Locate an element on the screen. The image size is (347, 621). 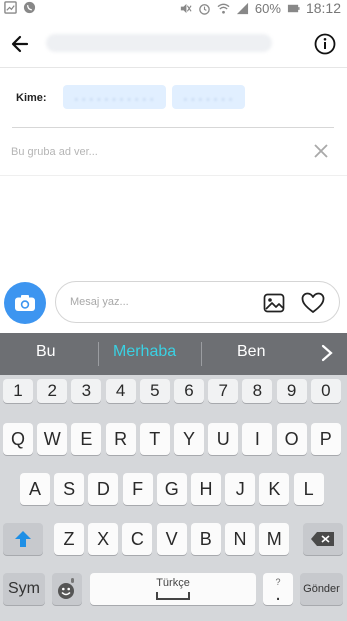
key-6: 6 is located at coordinates (189, 391).